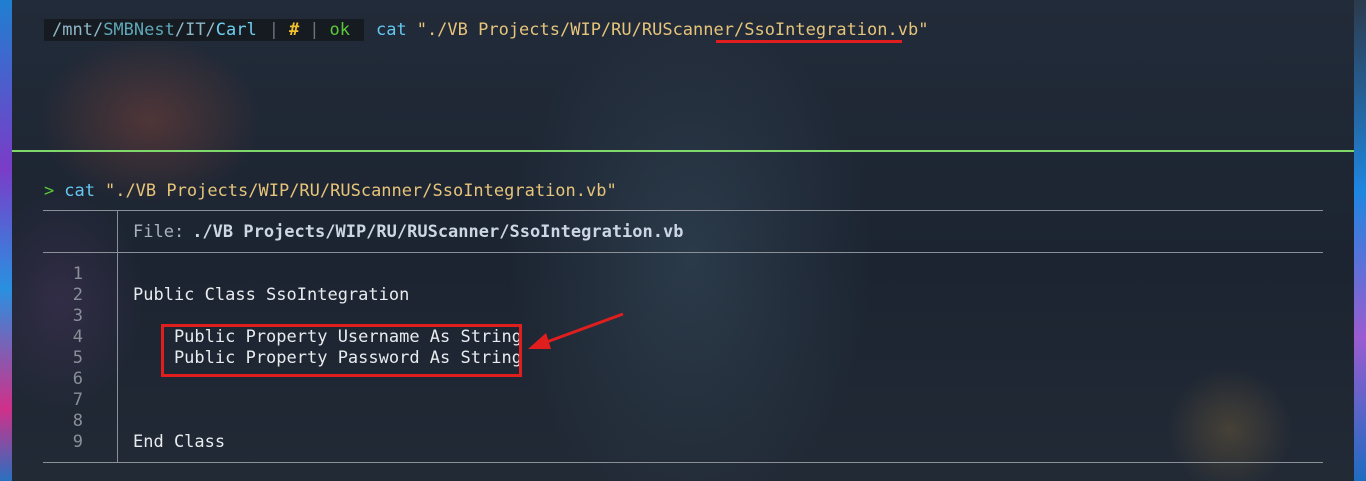 This screenshot has width=1366, height=481. I want to click on line-number: 3, so click(77, 316).